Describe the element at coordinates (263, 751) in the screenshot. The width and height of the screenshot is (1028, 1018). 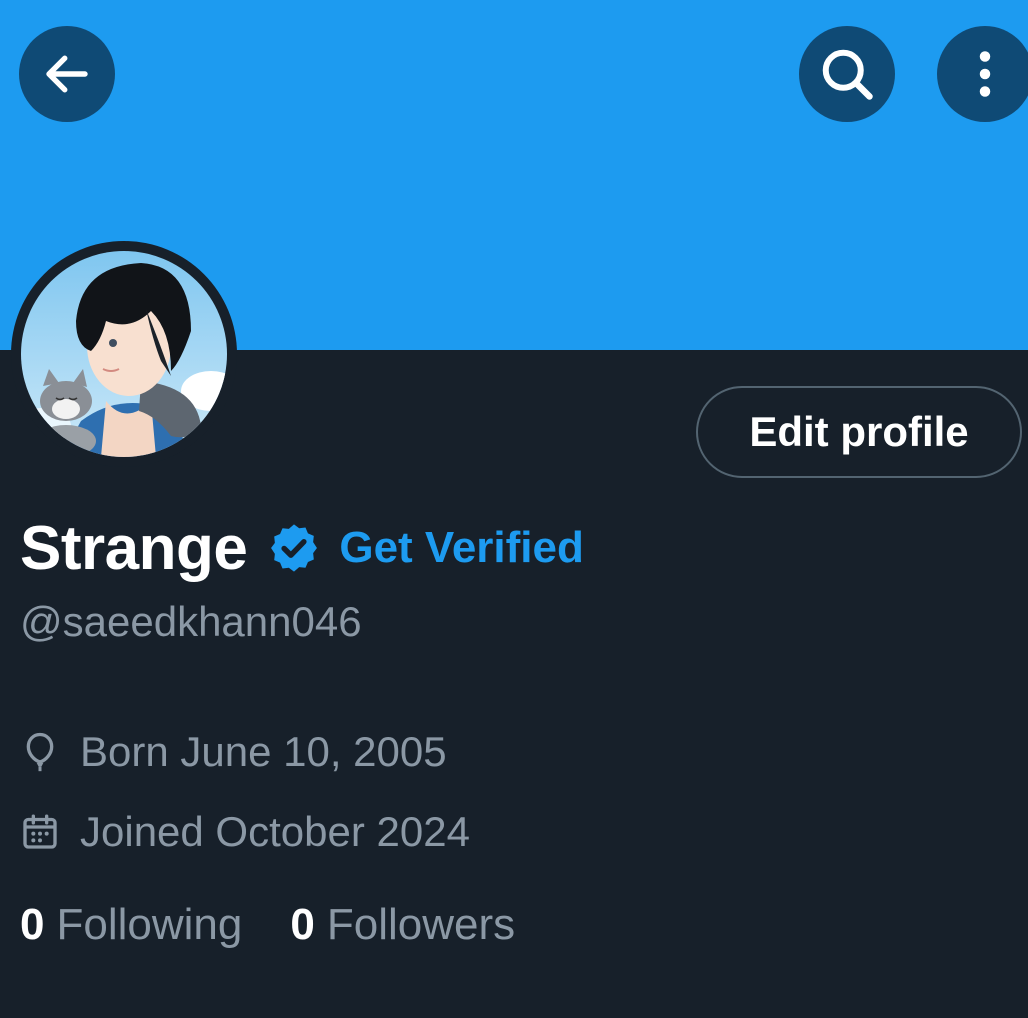
I see `birth-date-text: Born June 10, 2005` at that location.